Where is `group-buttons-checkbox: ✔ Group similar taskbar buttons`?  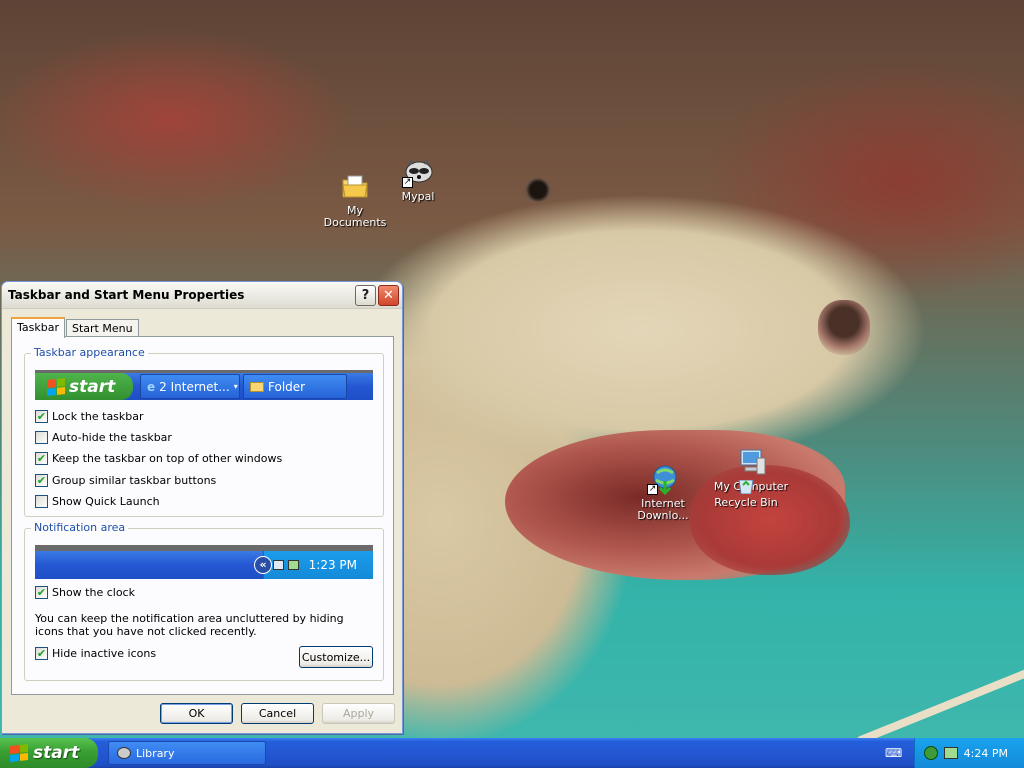
group-buttons-checkbox: ✔ Group similar taskbar buttons is located at coordinates (125, 480).